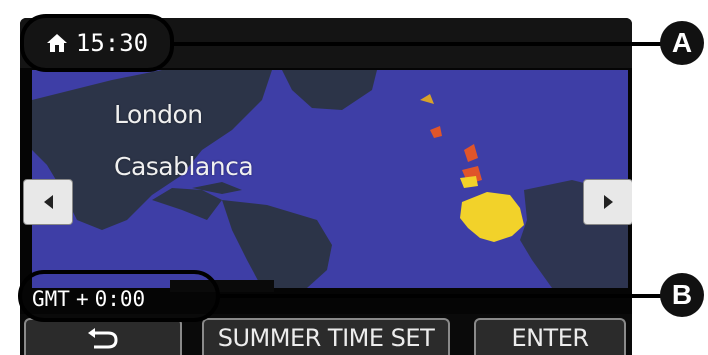 The image size is (708, 355). What do you see at coordinates (119, 296) in the screenshot?
I see `callout-ring-b` at bounding box center [119, 296].